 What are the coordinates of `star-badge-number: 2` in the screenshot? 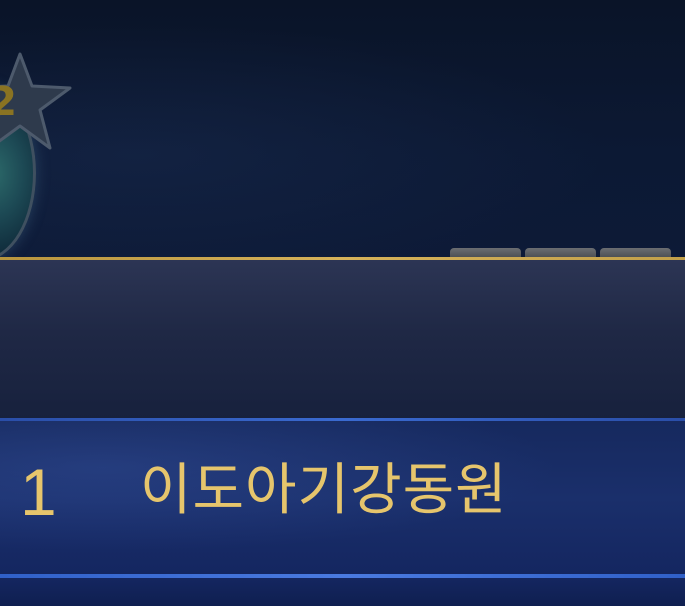 It's located at (8, 102).